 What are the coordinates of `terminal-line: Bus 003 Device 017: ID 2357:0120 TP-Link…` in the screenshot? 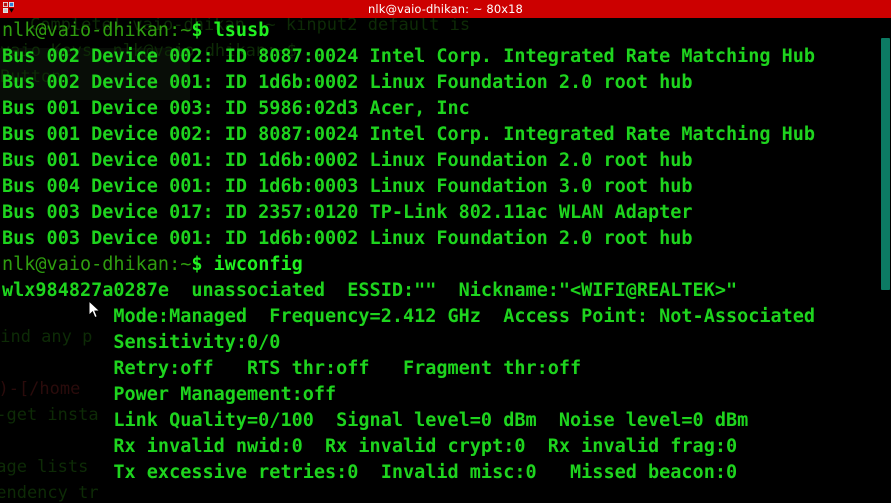 It's located at (347, 212).